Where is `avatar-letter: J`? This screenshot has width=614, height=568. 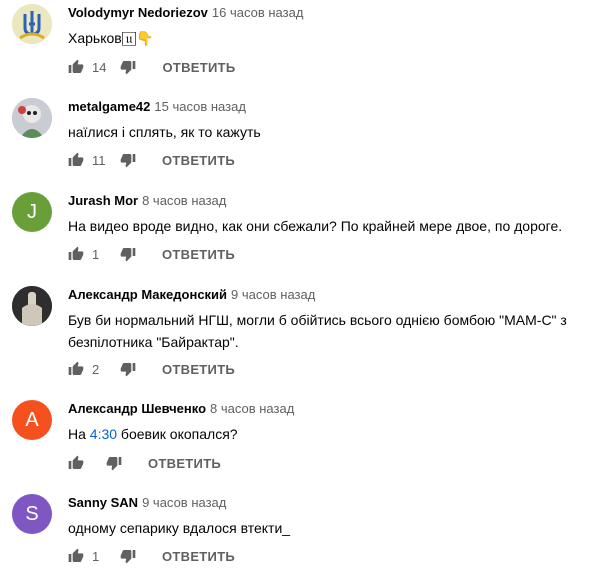
avatar-letter: J is located at coordinates (32, 212).